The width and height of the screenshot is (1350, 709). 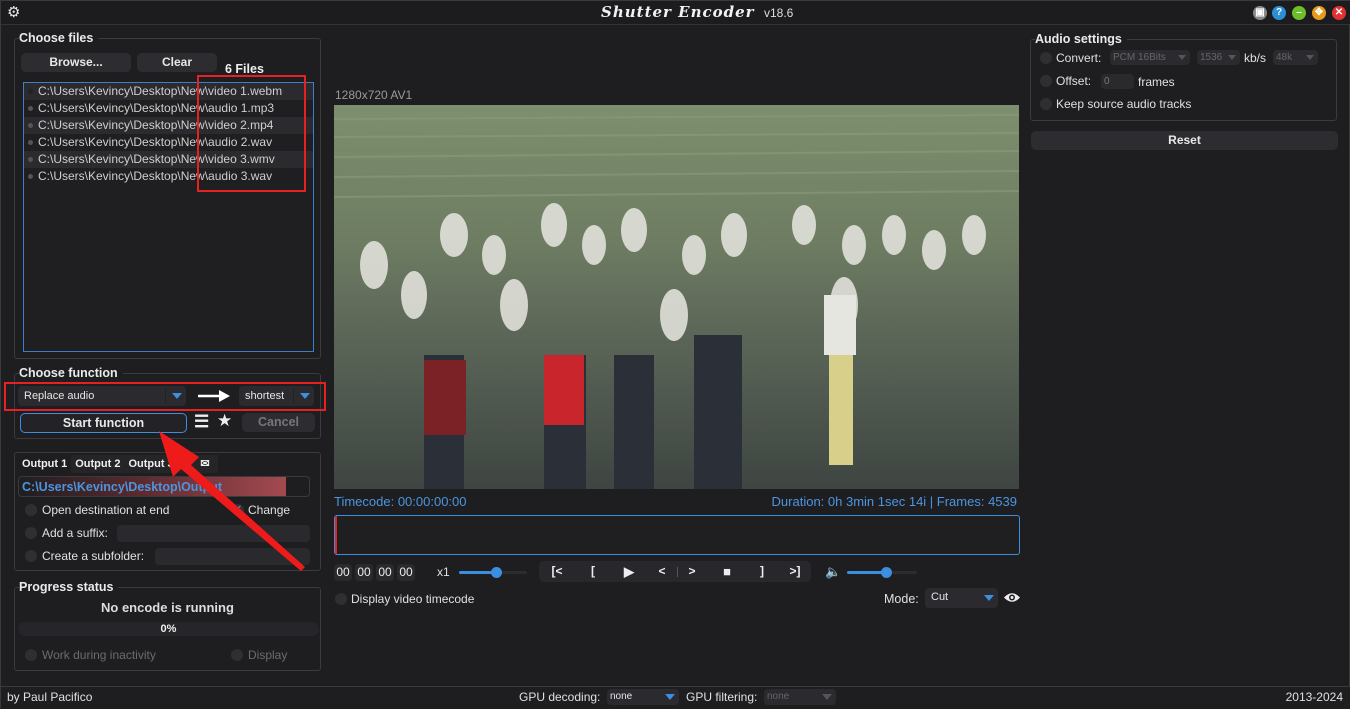 I want to click on app-version: v18.6, so click(x=779, y=13).